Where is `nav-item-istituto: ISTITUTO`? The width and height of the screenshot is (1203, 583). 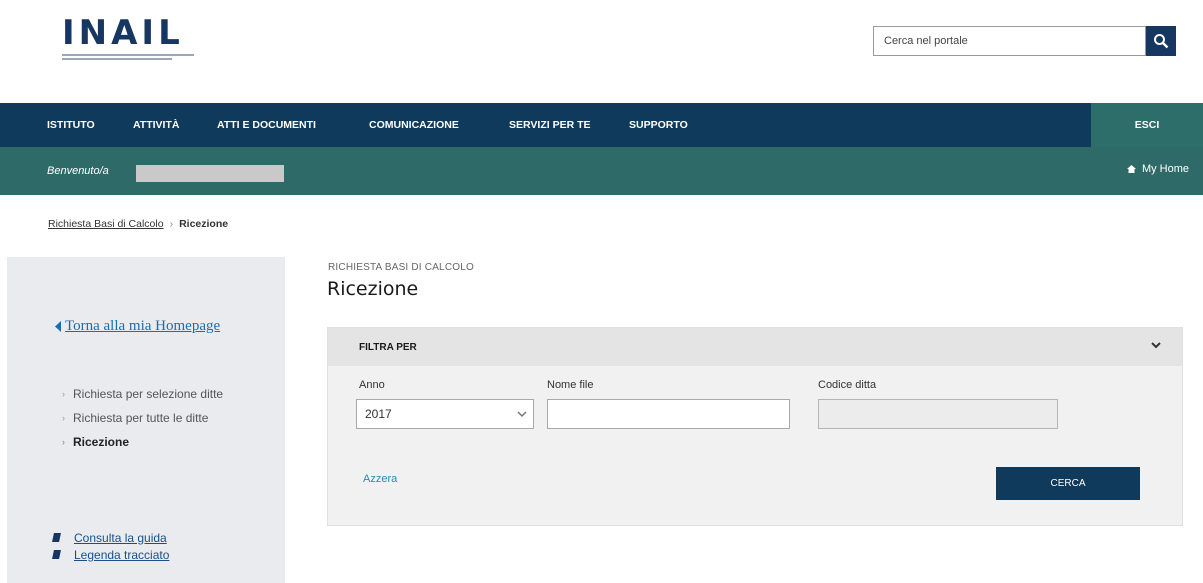
nav-item-istituto: ISTITUTO is located at coordinates (71, 125).